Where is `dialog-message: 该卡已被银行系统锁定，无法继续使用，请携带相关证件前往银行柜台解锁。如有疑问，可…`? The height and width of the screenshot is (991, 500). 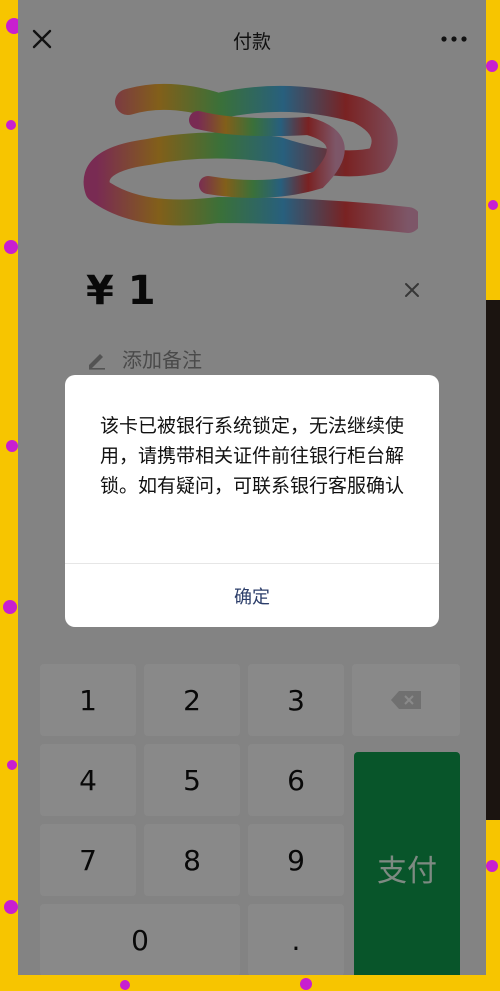 dialog-message: 该卡已被银行系统锁定，无法继续使用，请携带相关证件前往银行柜台解锁。如有疑问，可… is located at coordinates (251, 456).